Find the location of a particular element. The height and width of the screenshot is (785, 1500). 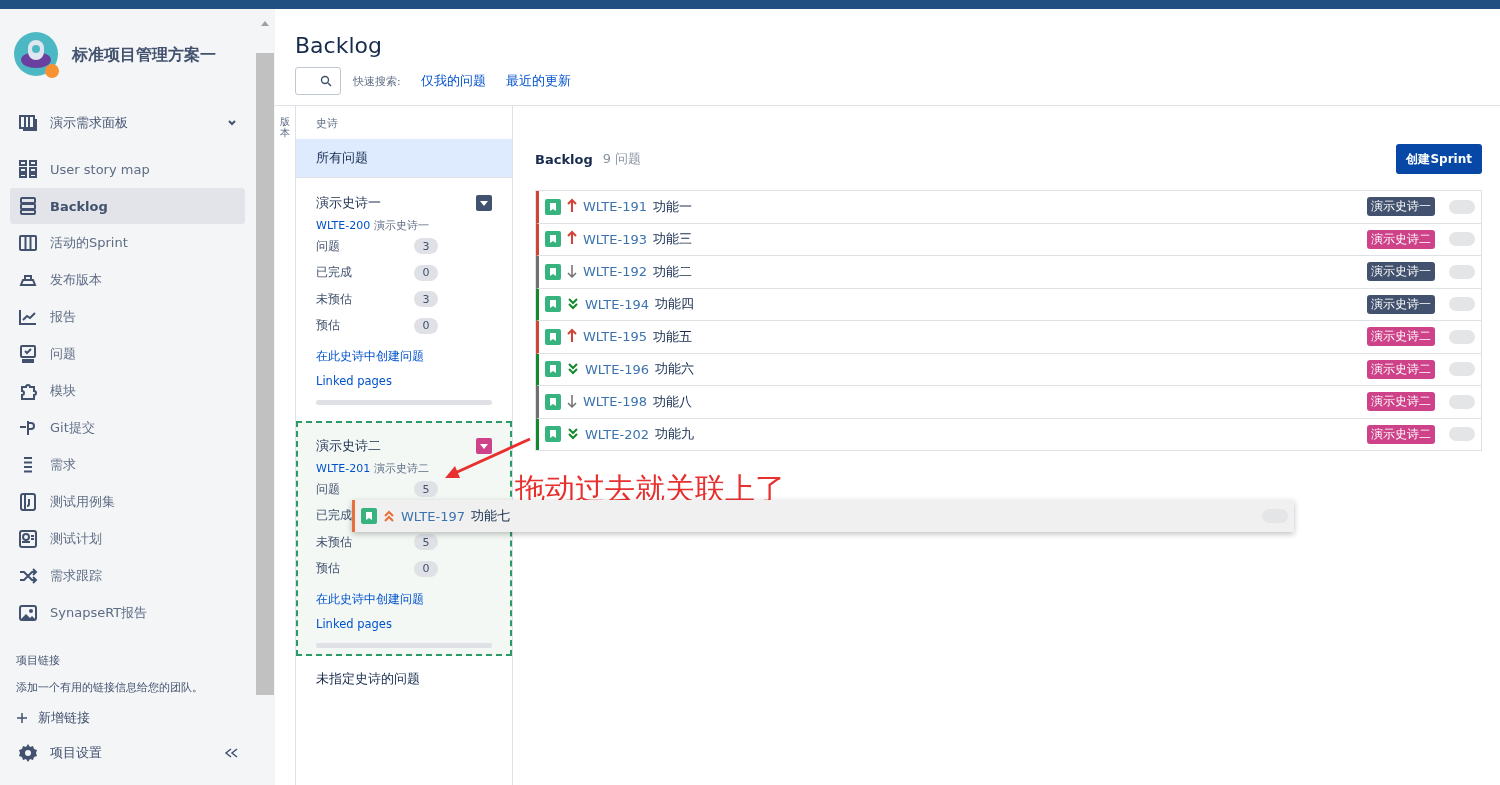

sidebar-item: 需求跟踪 is located at coordinates (127, 576).